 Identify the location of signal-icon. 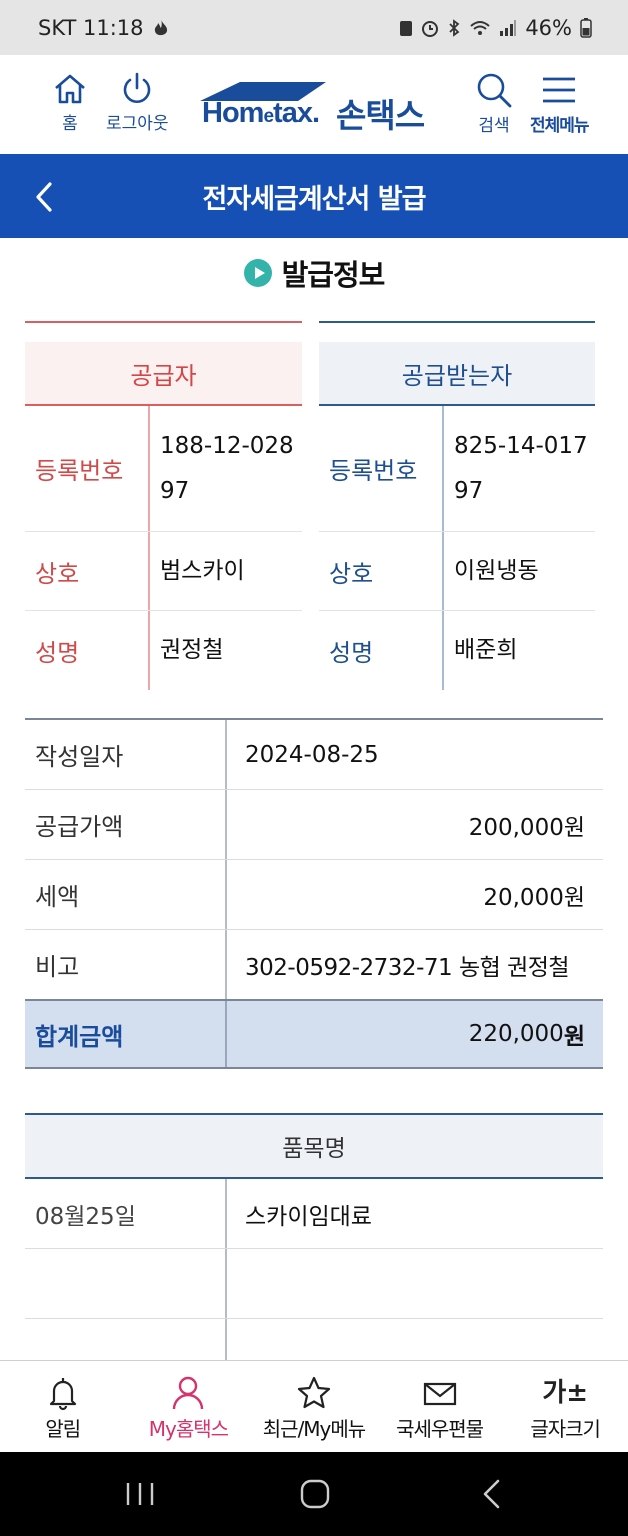
(508, 27).